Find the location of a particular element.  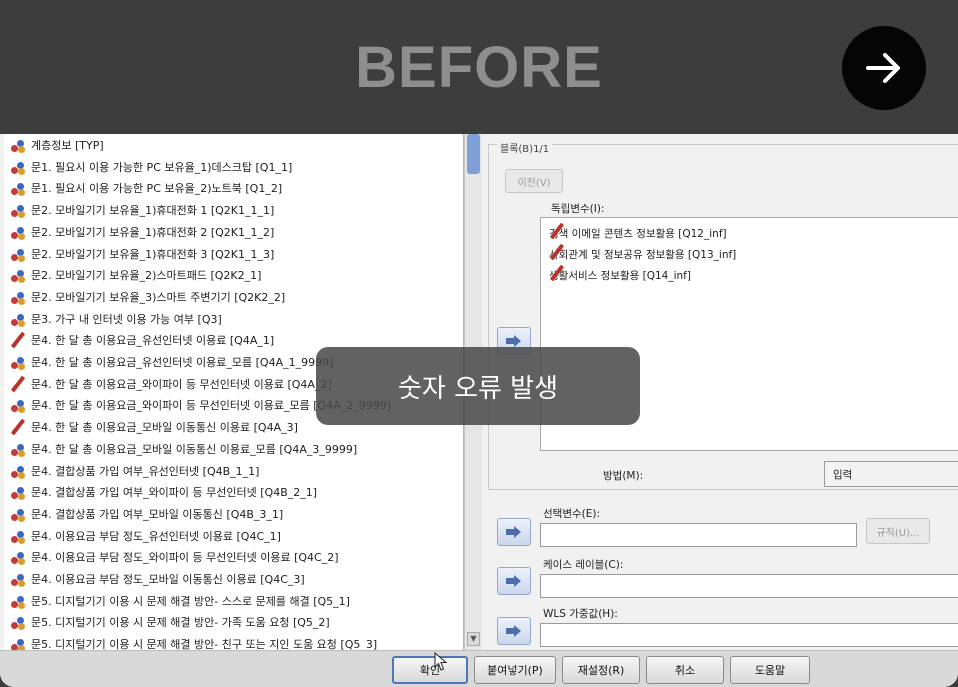

variable-list-item: 문2. 모바일기기 보유율_1)휴대전화 3 [Q2K1_1_3] is located at coordinates (142, 254).